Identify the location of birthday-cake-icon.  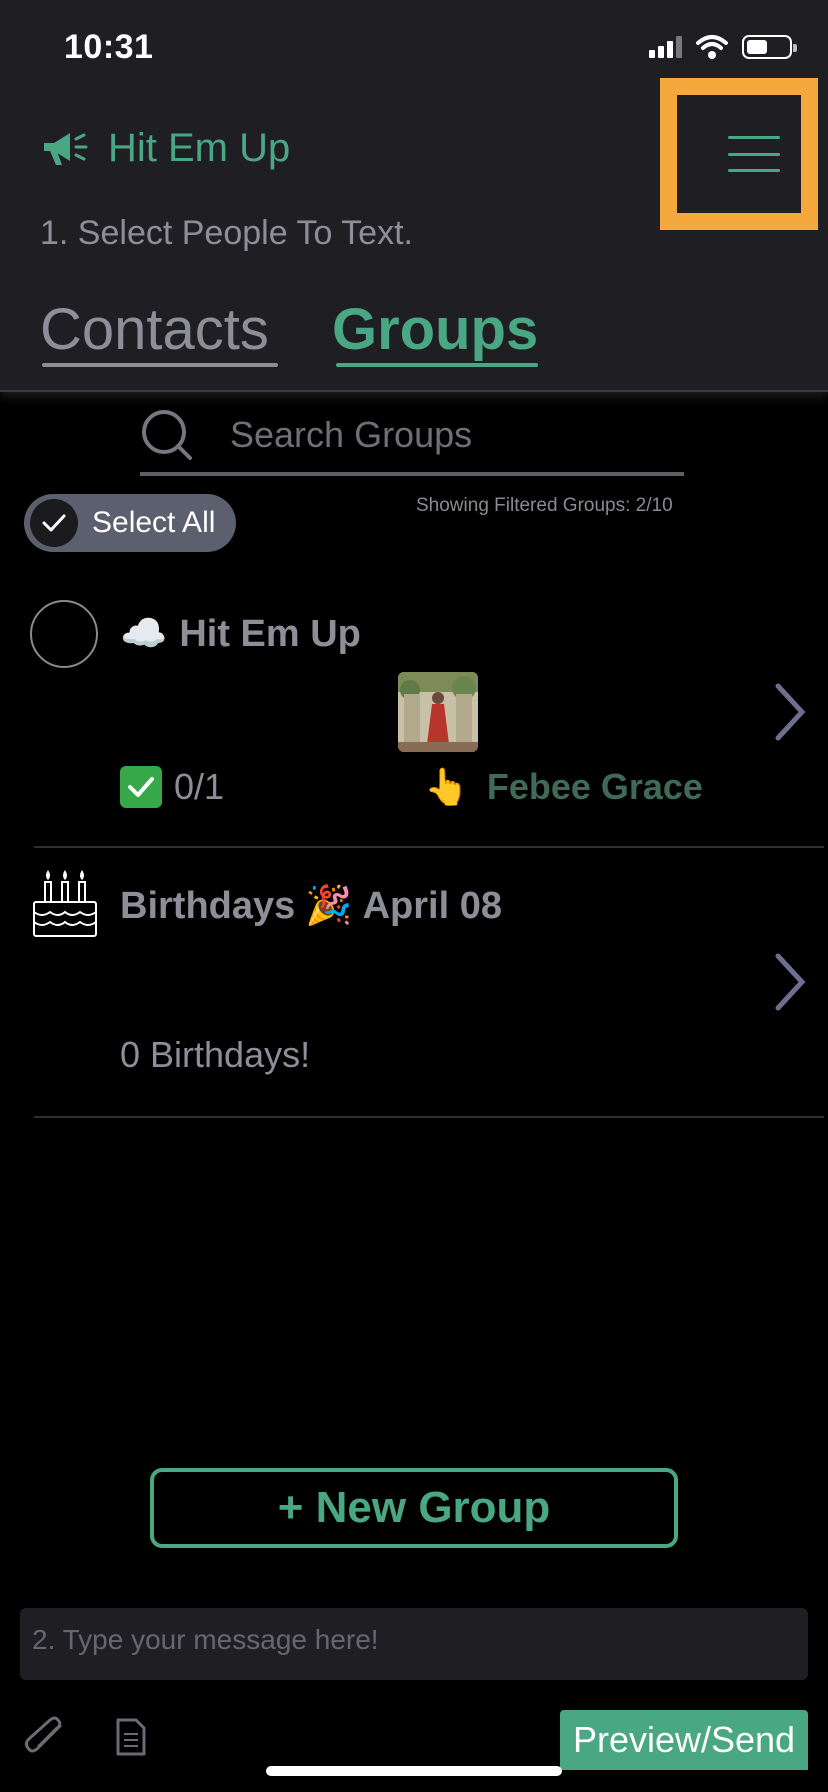
(65, 903).